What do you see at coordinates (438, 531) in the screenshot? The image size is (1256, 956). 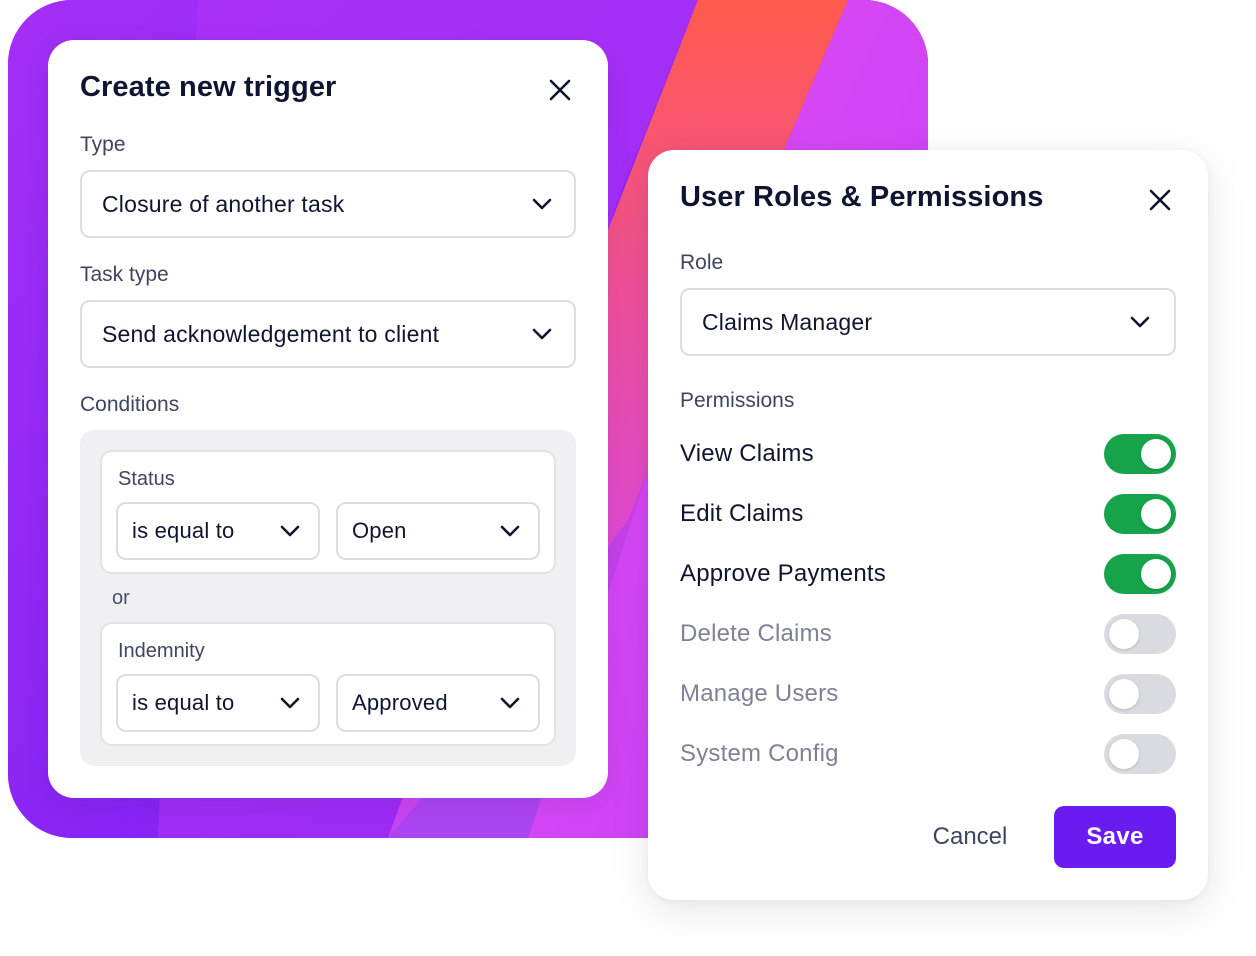 I see `condition-value-select: Open` at bounding box center [438, 531].